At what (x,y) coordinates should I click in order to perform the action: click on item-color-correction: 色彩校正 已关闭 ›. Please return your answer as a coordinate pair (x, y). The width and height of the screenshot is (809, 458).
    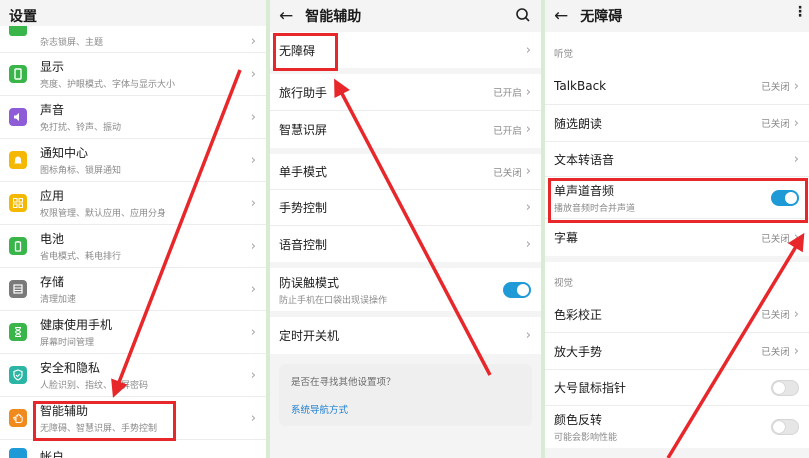
    Looking at the image, I should click on (677, 314).